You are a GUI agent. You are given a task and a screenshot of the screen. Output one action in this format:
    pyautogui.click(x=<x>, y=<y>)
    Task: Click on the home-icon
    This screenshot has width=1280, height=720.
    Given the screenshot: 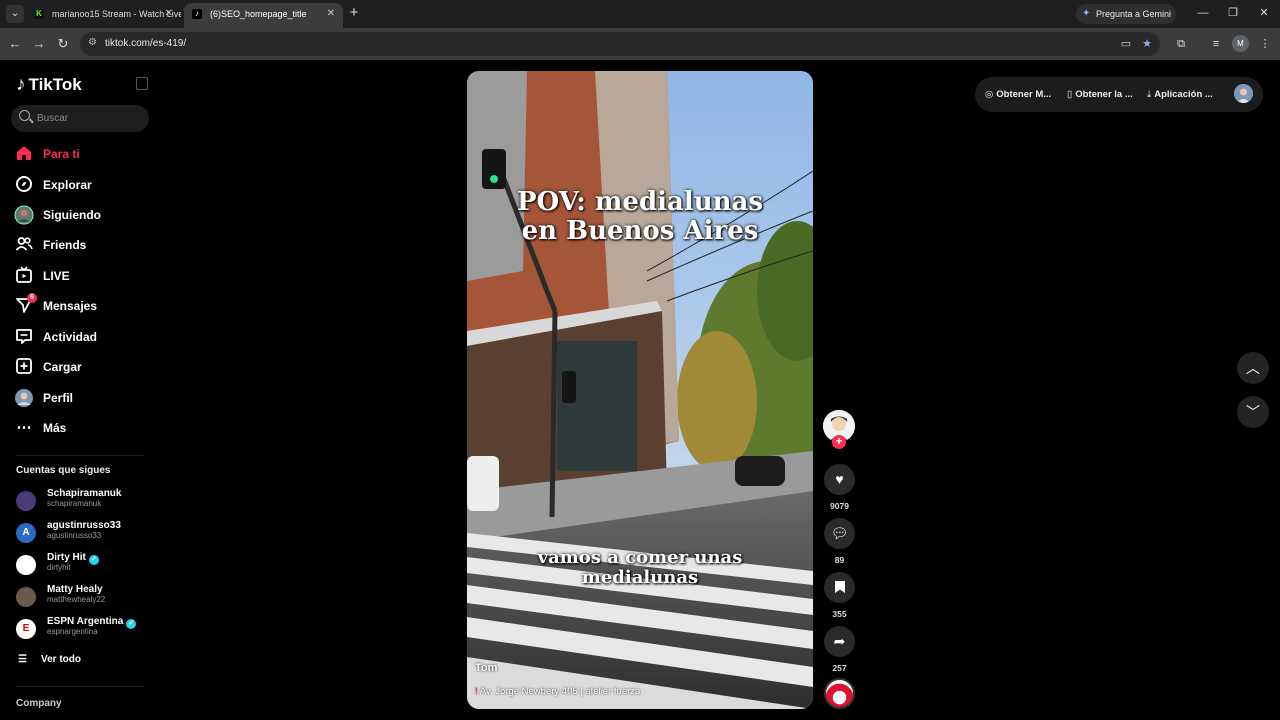 What is the action you would take?
    pyautogui.click(x=24, y=154)
    